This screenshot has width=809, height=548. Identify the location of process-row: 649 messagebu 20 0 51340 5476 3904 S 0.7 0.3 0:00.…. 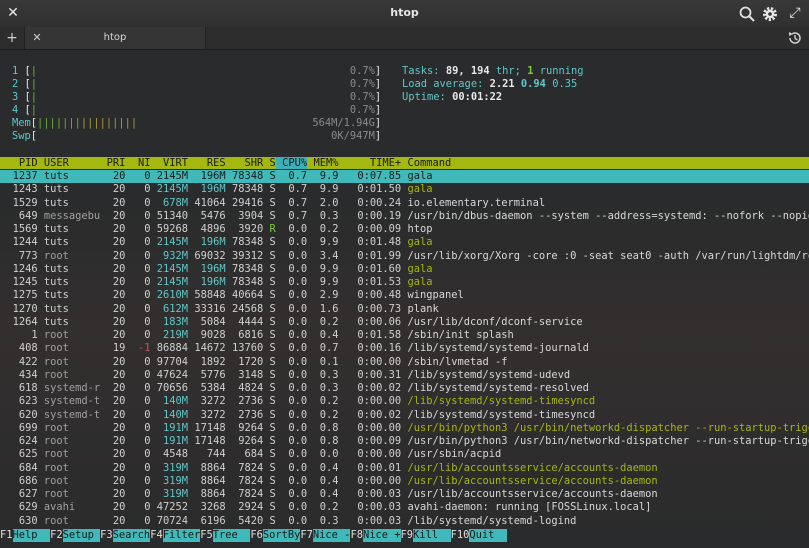
(404, 216).